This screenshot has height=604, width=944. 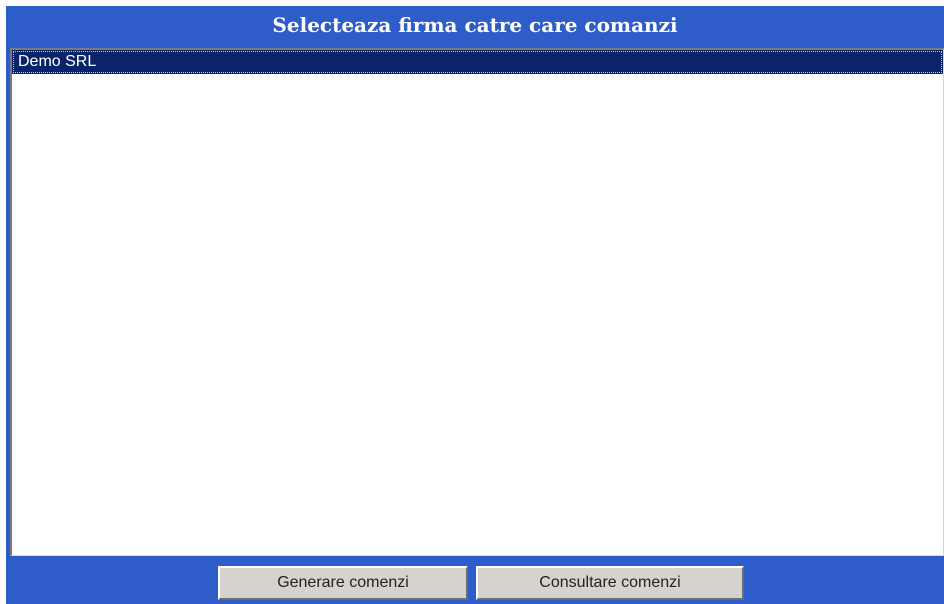 What do you see at coordinates (475, 582) in the screenshot?
I see `footer-bar` at bounding box center [475, 582].